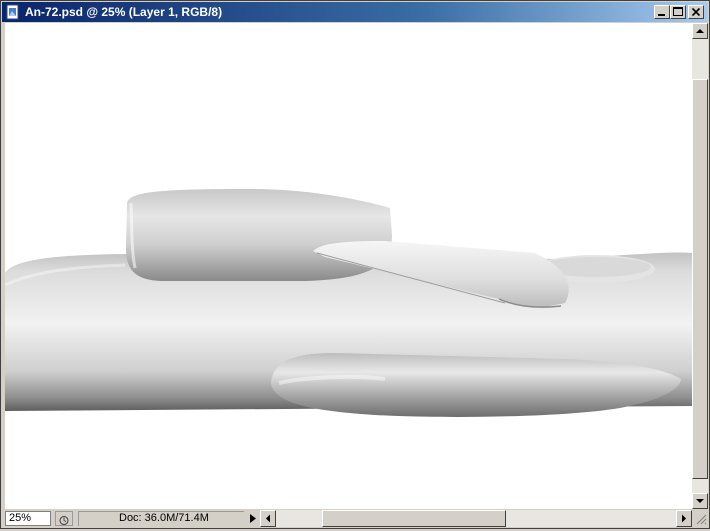 This screenshot has width=710, height=531. I want to click on status-bar: 25% Doc: 36.0M/71.4M, so click(355, 518).